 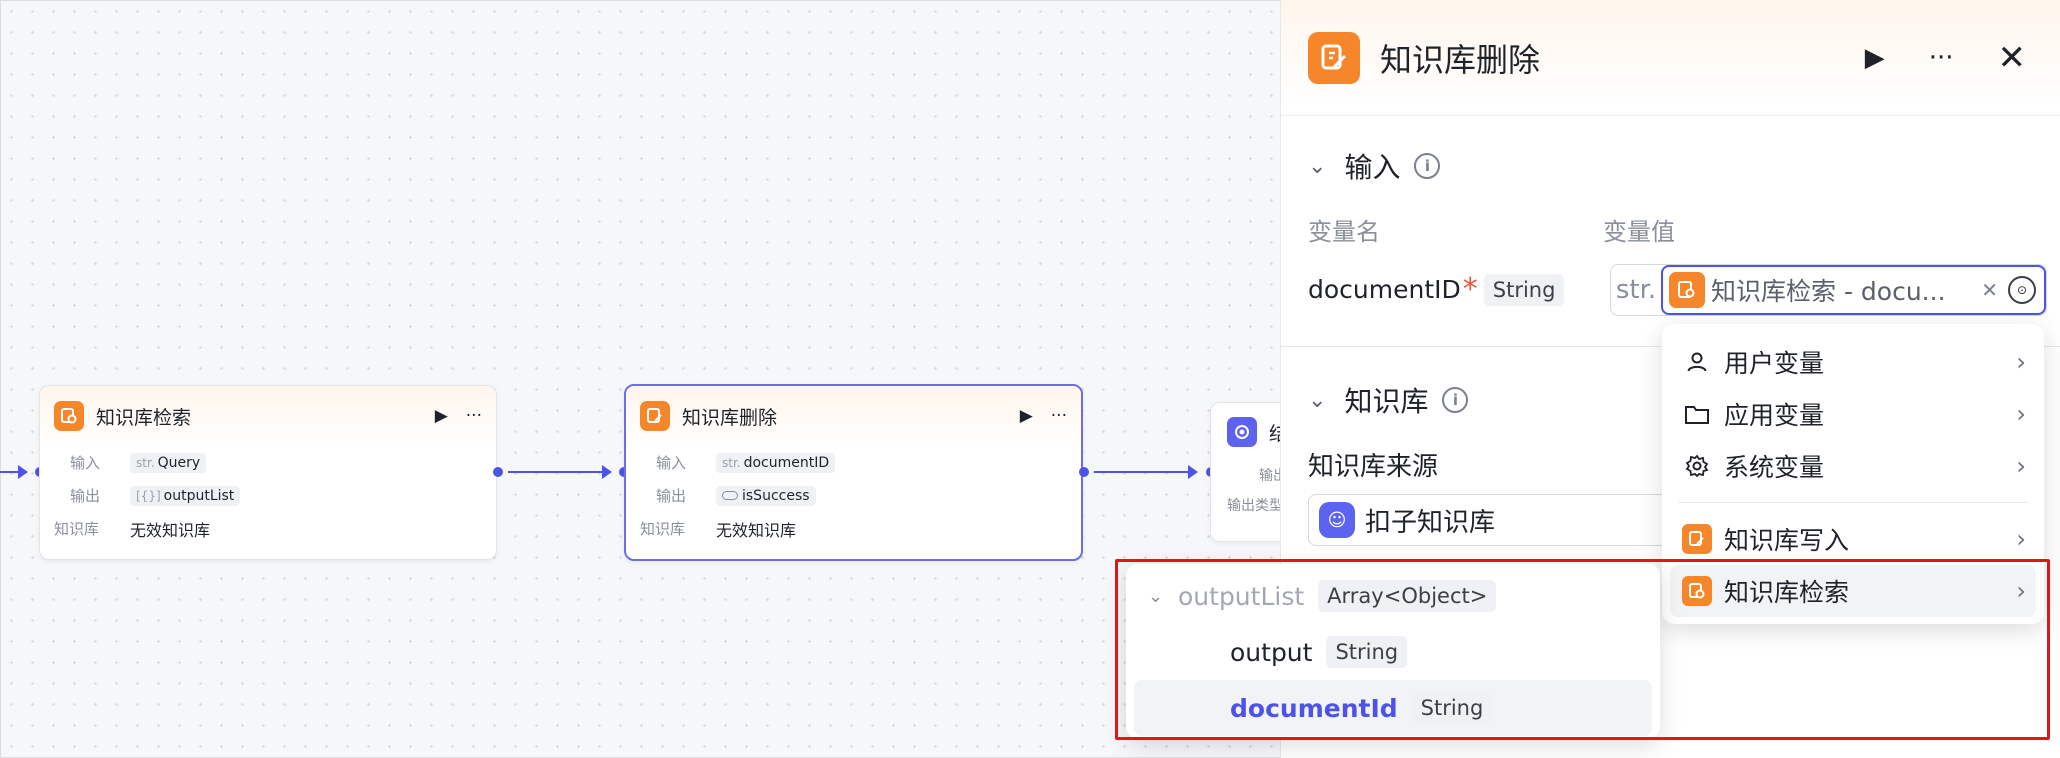 What do you see at coordinates (170, 530) in the screenshot?
I see `kb-value: 无效知识库` at bounding box center [170, 530].